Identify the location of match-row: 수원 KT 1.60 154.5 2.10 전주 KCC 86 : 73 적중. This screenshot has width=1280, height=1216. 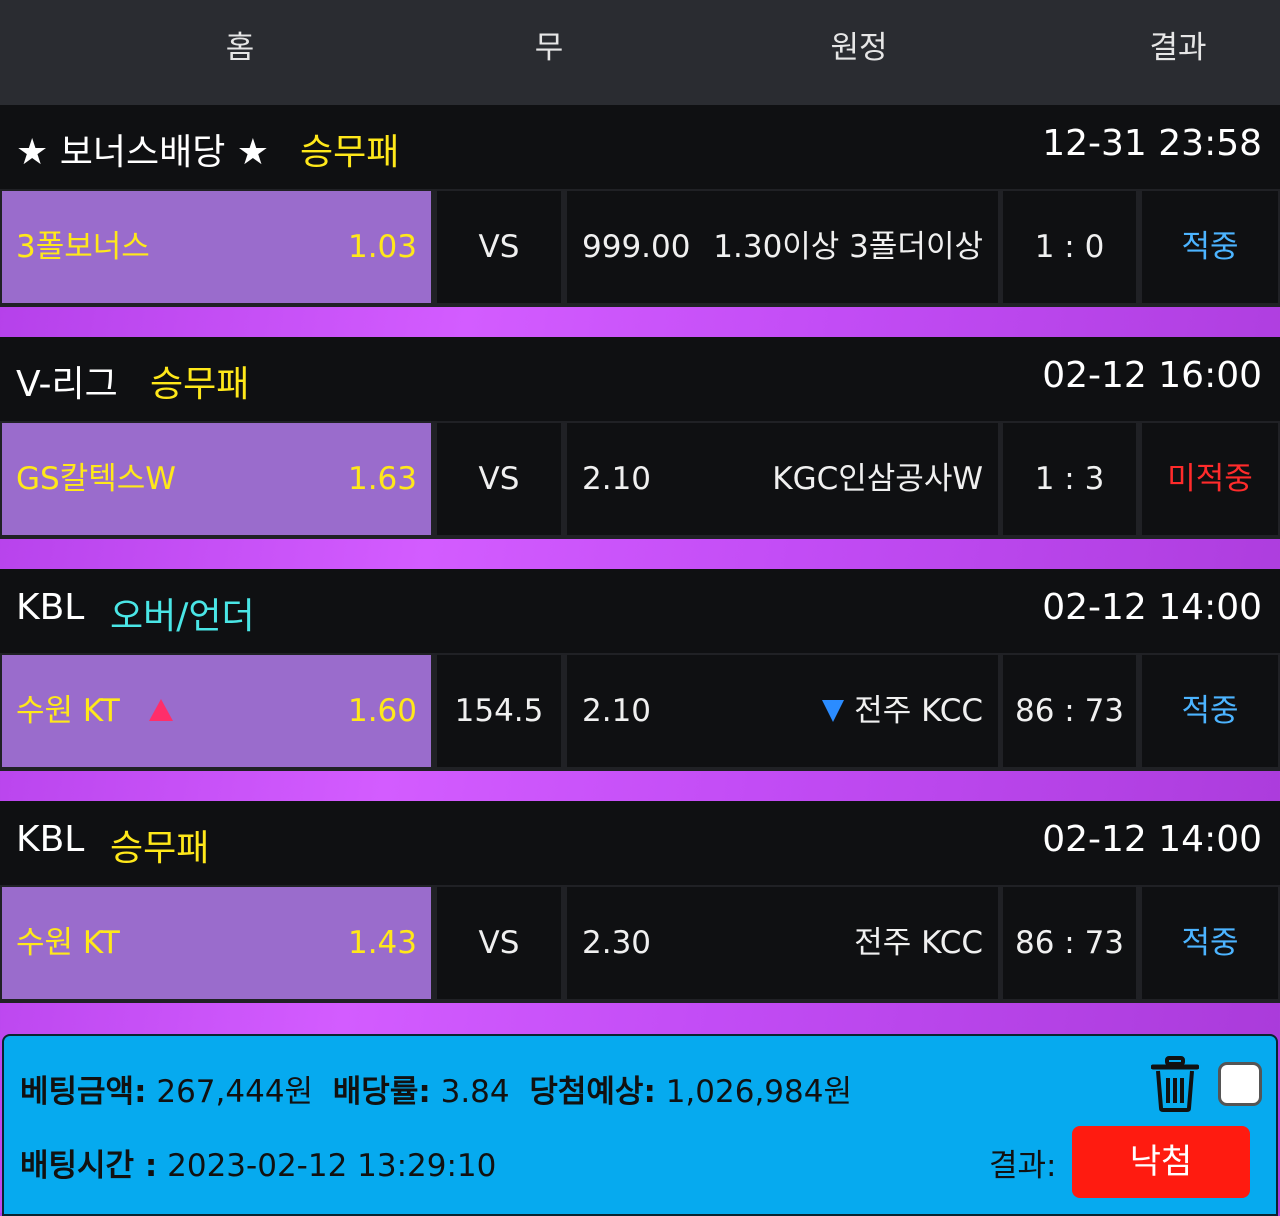
(640, 712).